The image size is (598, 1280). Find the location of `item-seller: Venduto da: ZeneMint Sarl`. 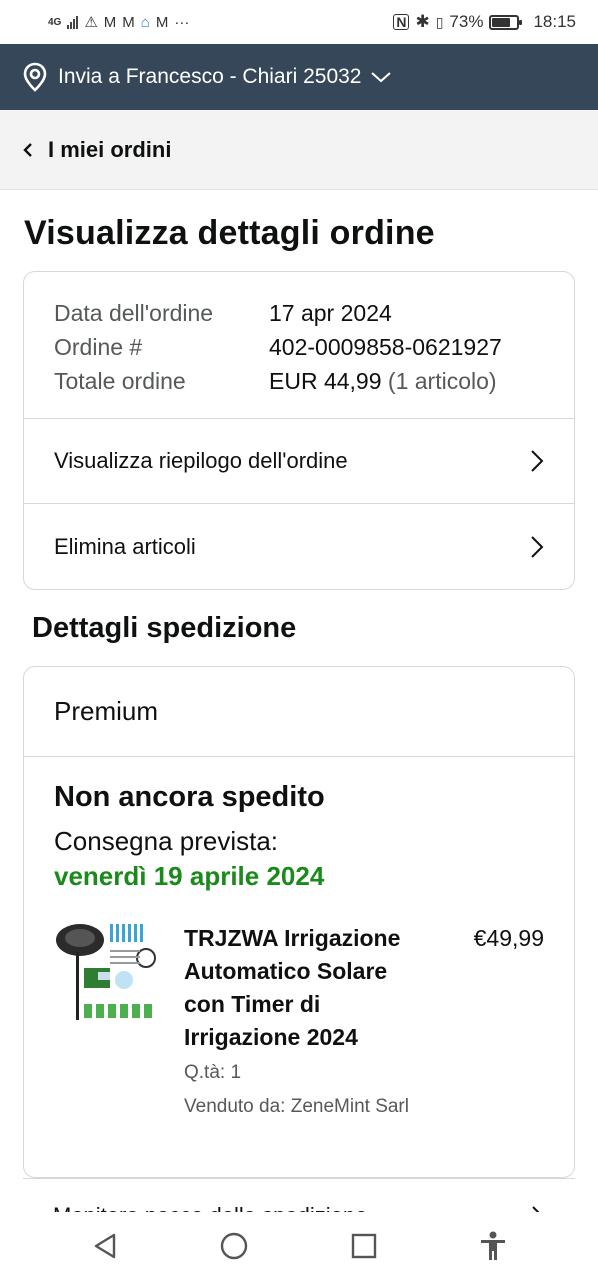

item-seller: Venduto da: ZeneMint Sarl is located at coordinates (296, 1106).